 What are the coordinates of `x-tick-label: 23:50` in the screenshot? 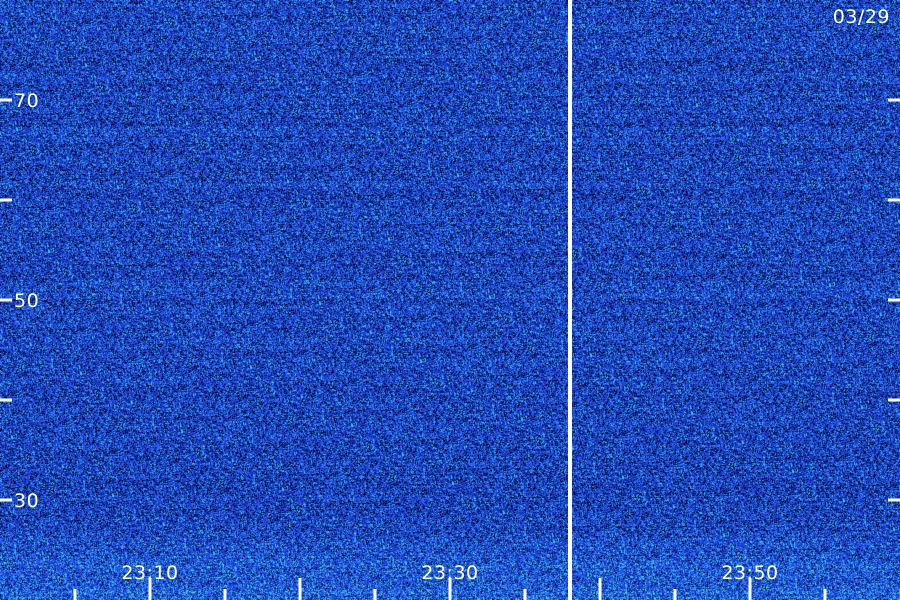 It's located at (749, 573).